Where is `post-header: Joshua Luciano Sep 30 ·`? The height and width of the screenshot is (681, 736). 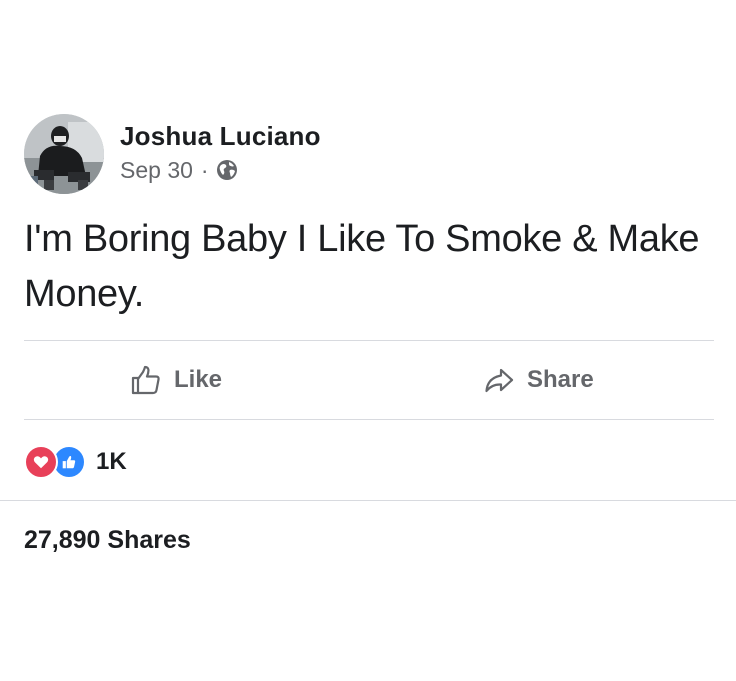
post-header: Joshua Luciano Sep 30 · is located at coordinates (172, 154).